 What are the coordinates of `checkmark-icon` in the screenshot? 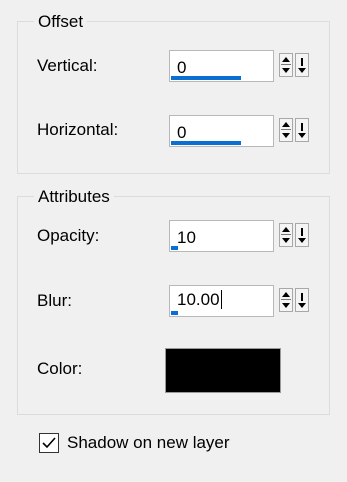 It's located at (49, 443).